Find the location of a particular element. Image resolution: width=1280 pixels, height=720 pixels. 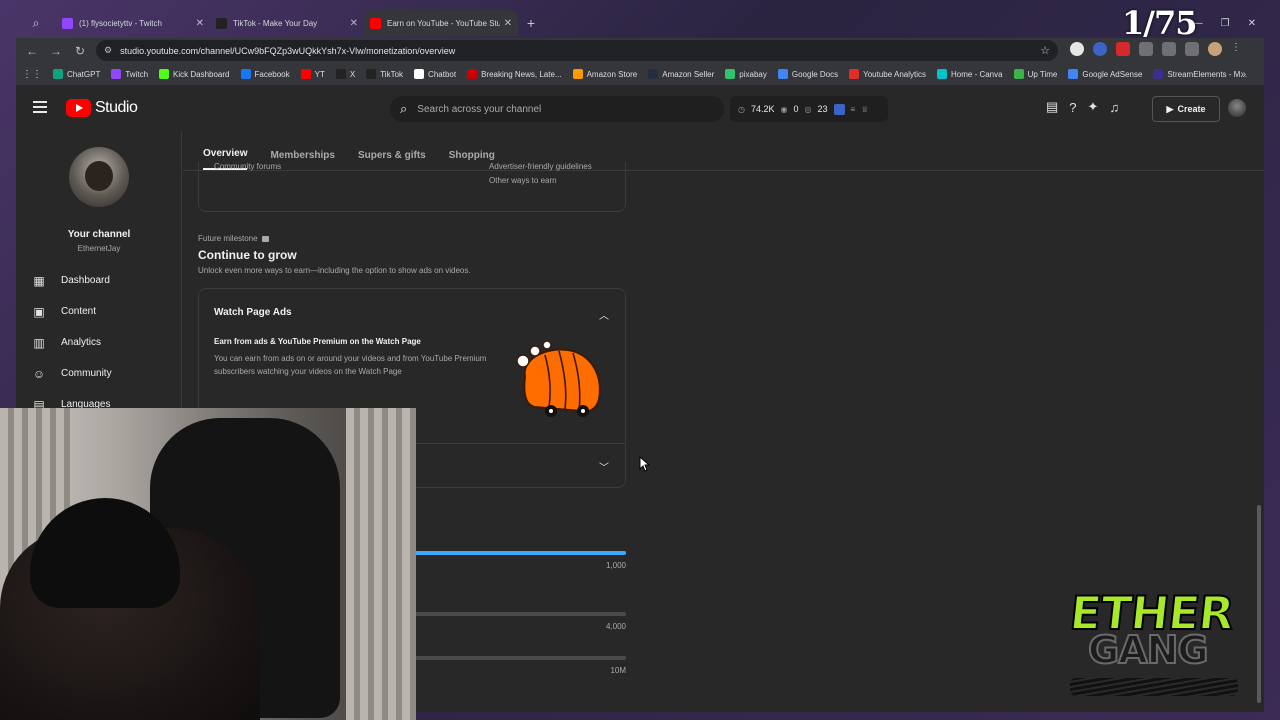

bookmark-star-icon: ☆ is located at coordinates (1045, 50).